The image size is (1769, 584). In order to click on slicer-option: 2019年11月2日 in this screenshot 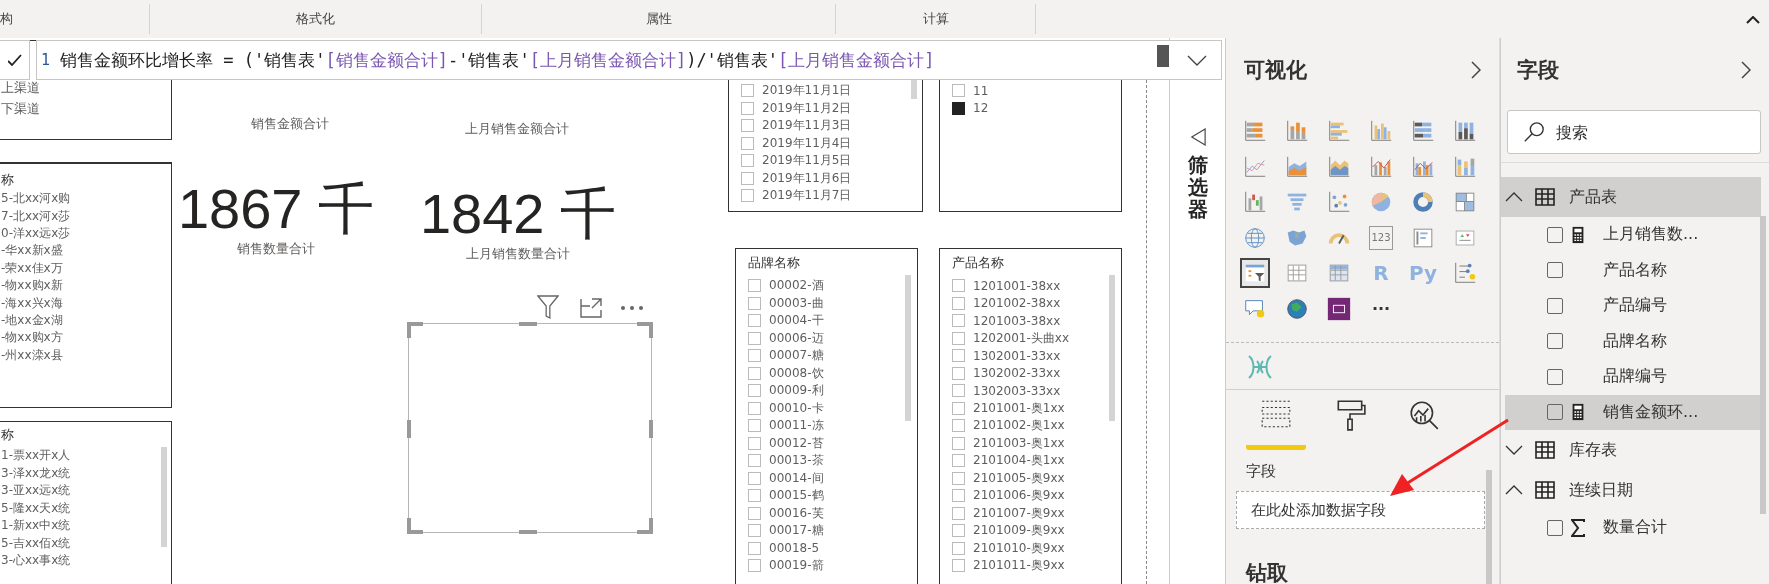, I will do `click(831, 108)`.